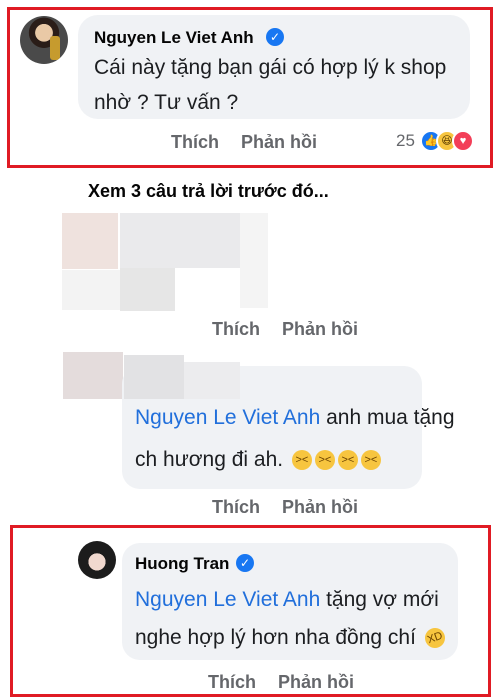 The width and height of the screenshot is (500, 700). I want to click on rolling-on-floor-laughing-icon: XD, so click(434, 638).